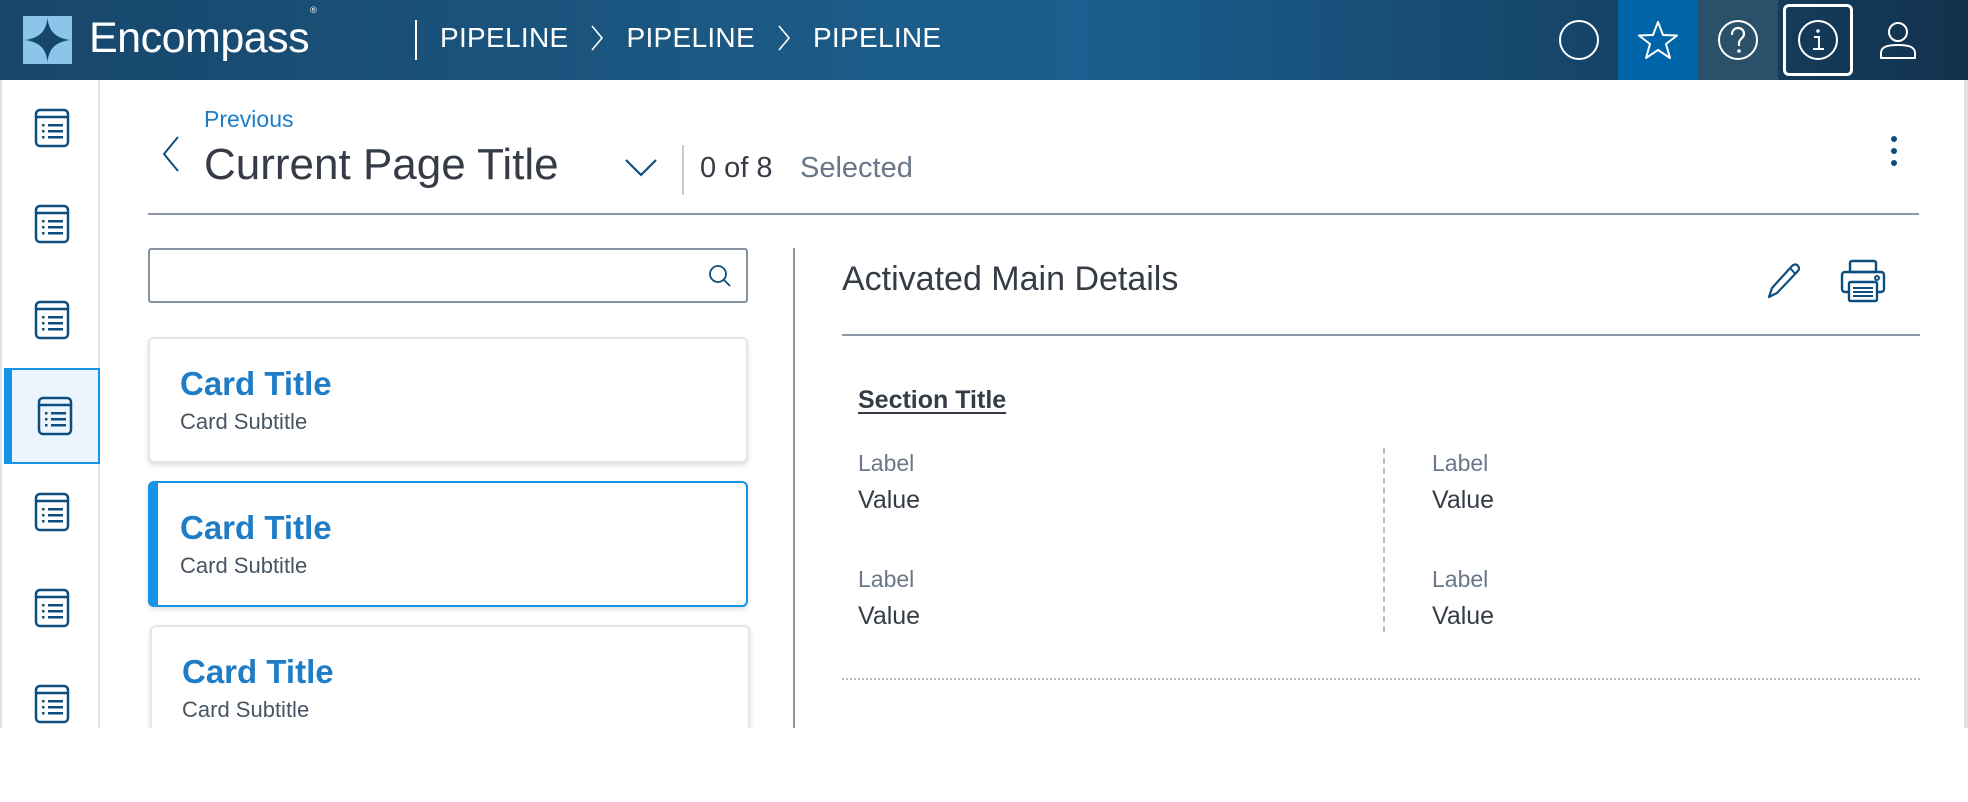 The height and width of the screenshot is (802, 1968). What do you see at coordinates (932, 400) in the screenshot?
I see `section-title: Section Title` at bounding box center [932, 400].